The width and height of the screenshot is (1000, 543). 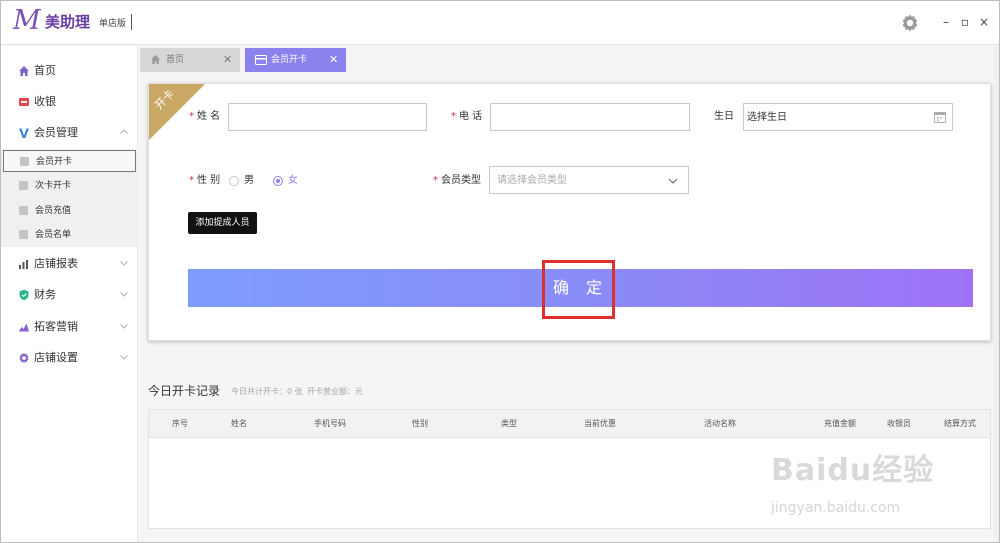 I want to click on column-header: 序号, so click(x=180, y=423).